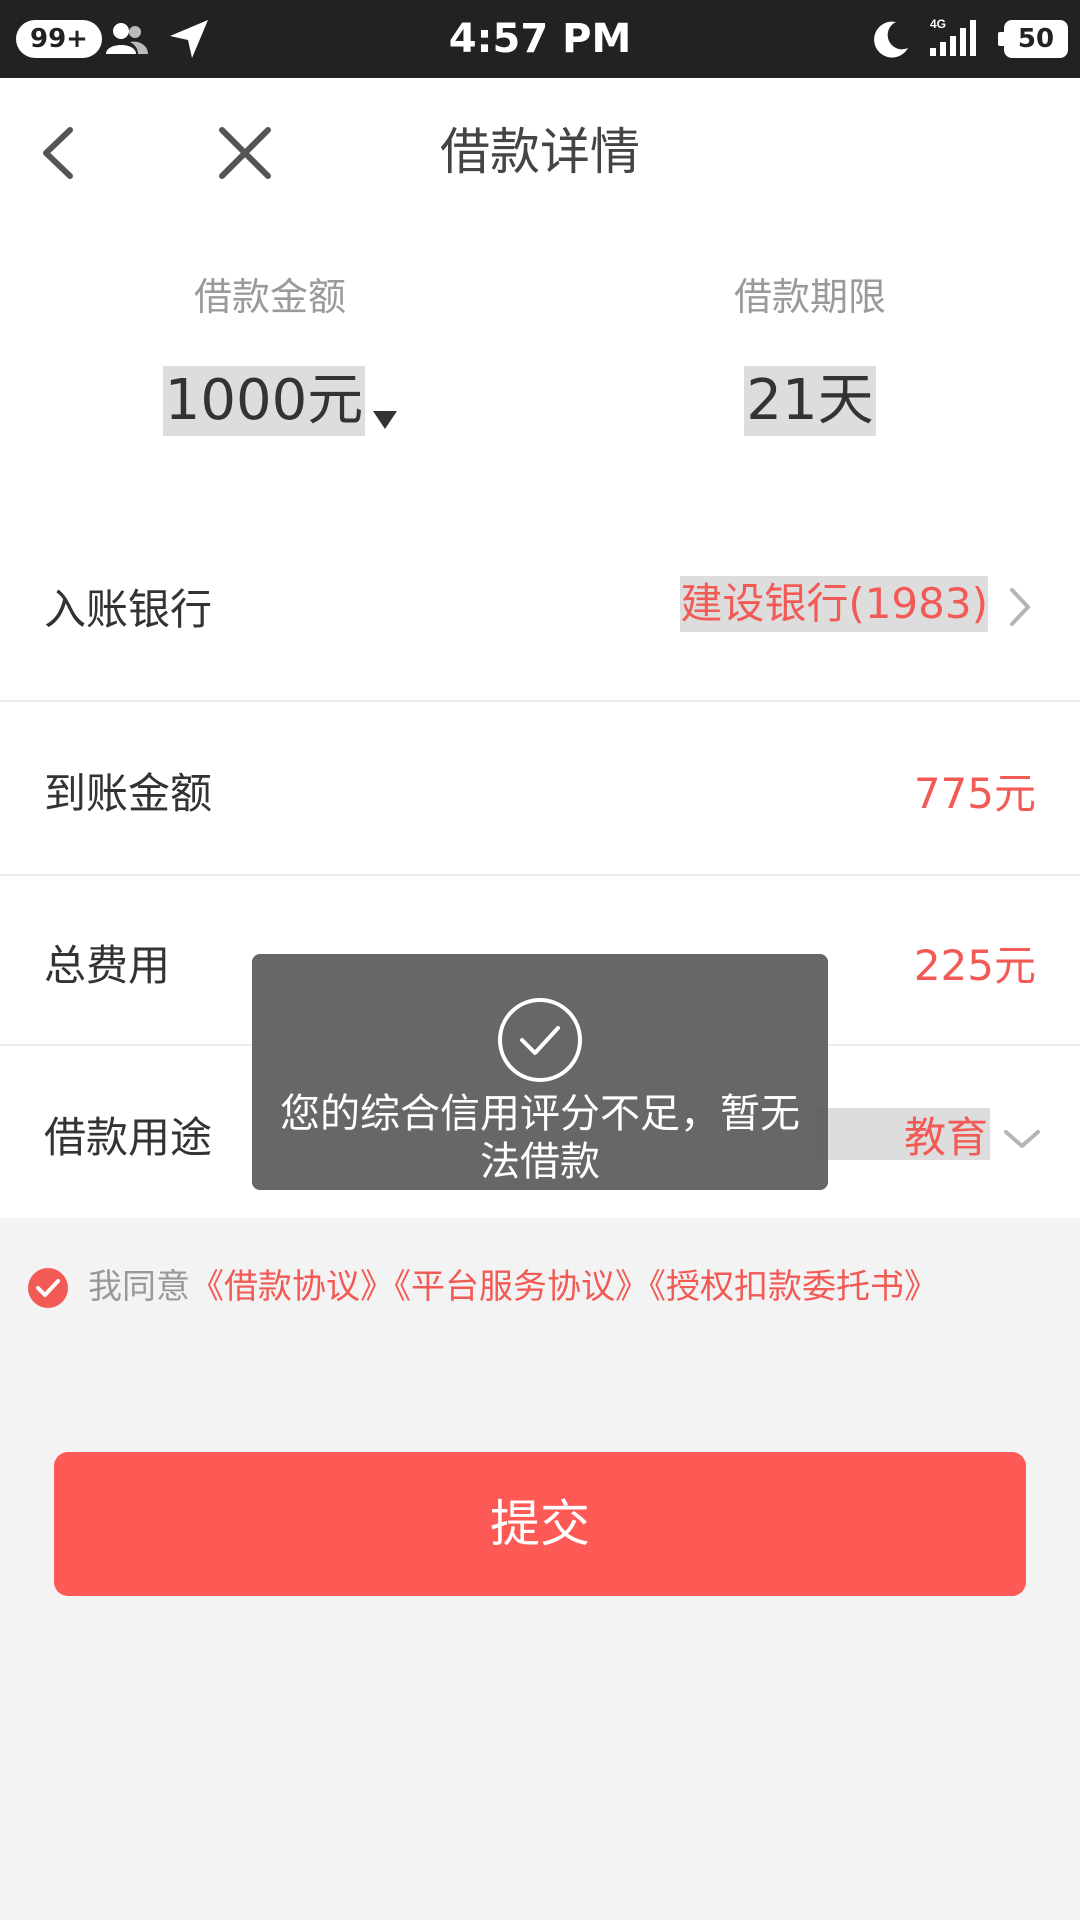  I want to click on row-bank: 入账银行 建设银行(1983), so click(540, 613).